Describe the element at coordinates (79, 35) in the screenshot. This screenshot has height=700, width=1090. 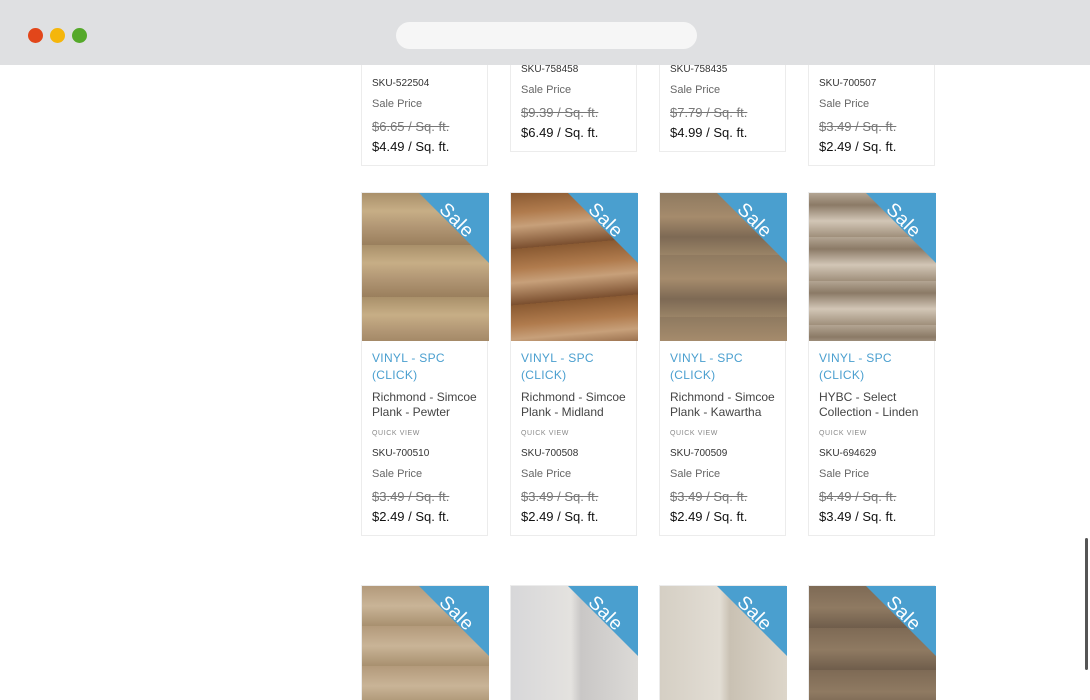
I see `maximize-window-button` at that location.